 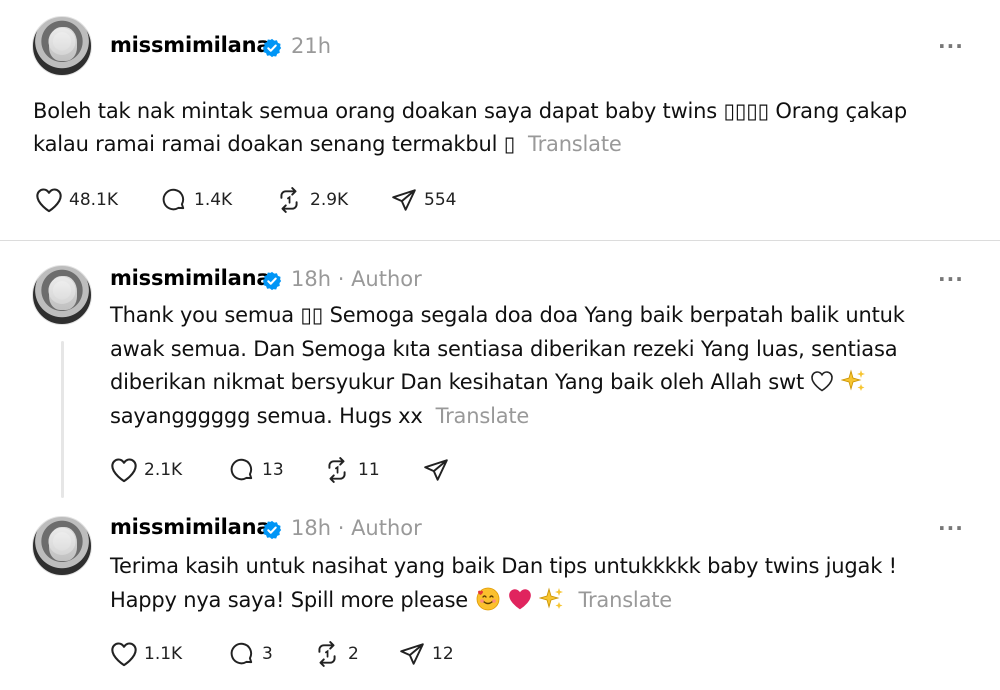 What do you see at coordinates (163, 470) in the screenshot?
I see `like-count: 2.1K` at bounding box center [163, 470].